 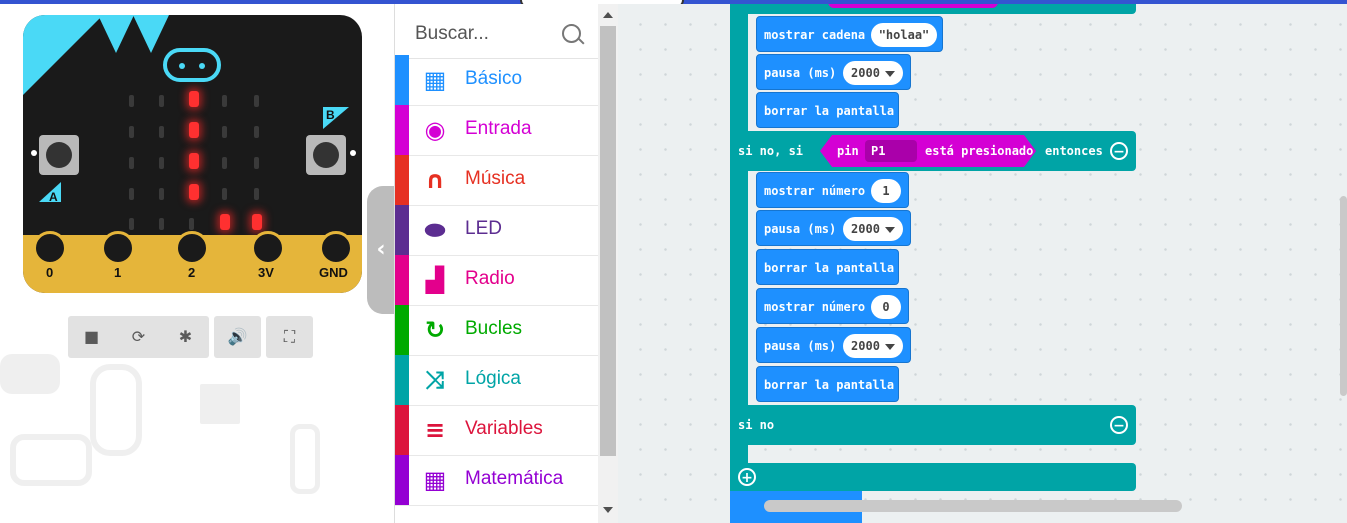 I want to click on search-icon, so click(x=571, y=33).